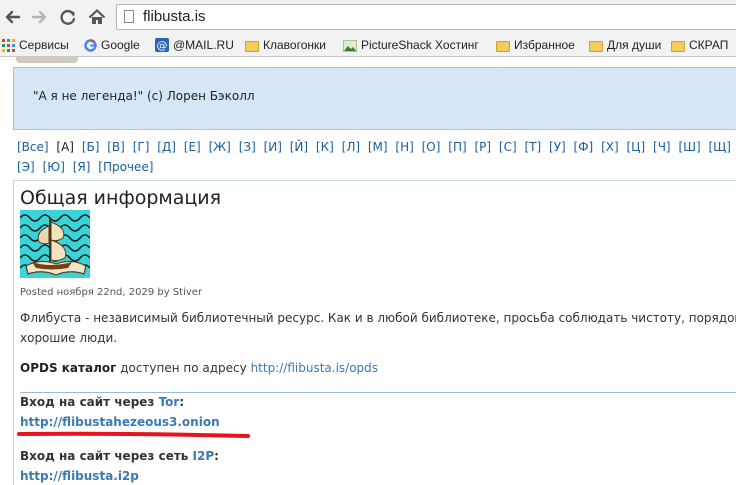 The width and height of the screenshot is (736, 485). Describe the element at coordinates (55, 244) in the screenshot. I see `flibusta-logo-icon` at that location.